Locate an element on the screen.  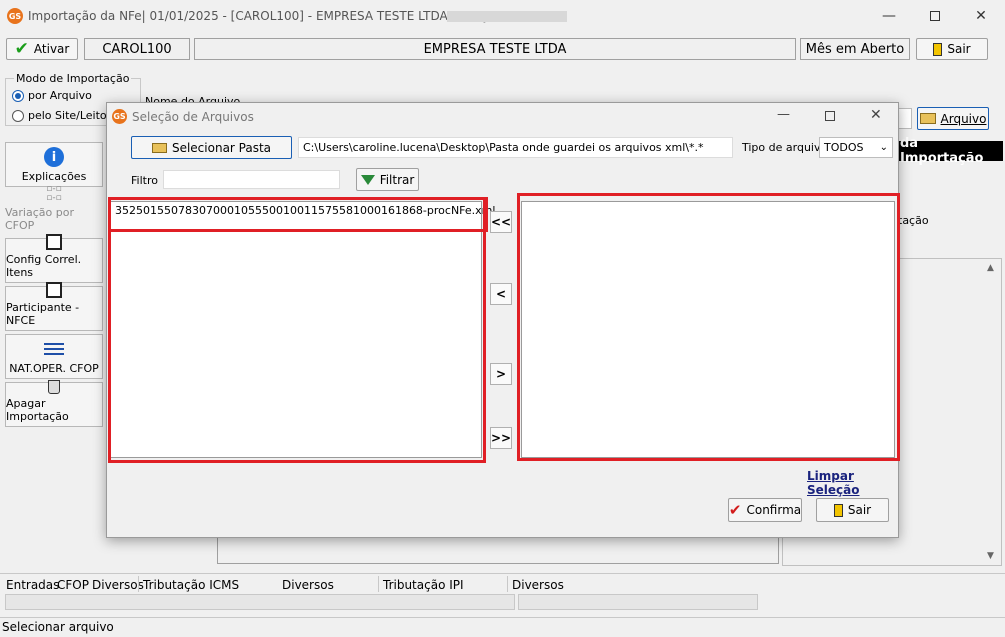
import-mode-label: Modo de Importação is located at coordinates (73, 78).